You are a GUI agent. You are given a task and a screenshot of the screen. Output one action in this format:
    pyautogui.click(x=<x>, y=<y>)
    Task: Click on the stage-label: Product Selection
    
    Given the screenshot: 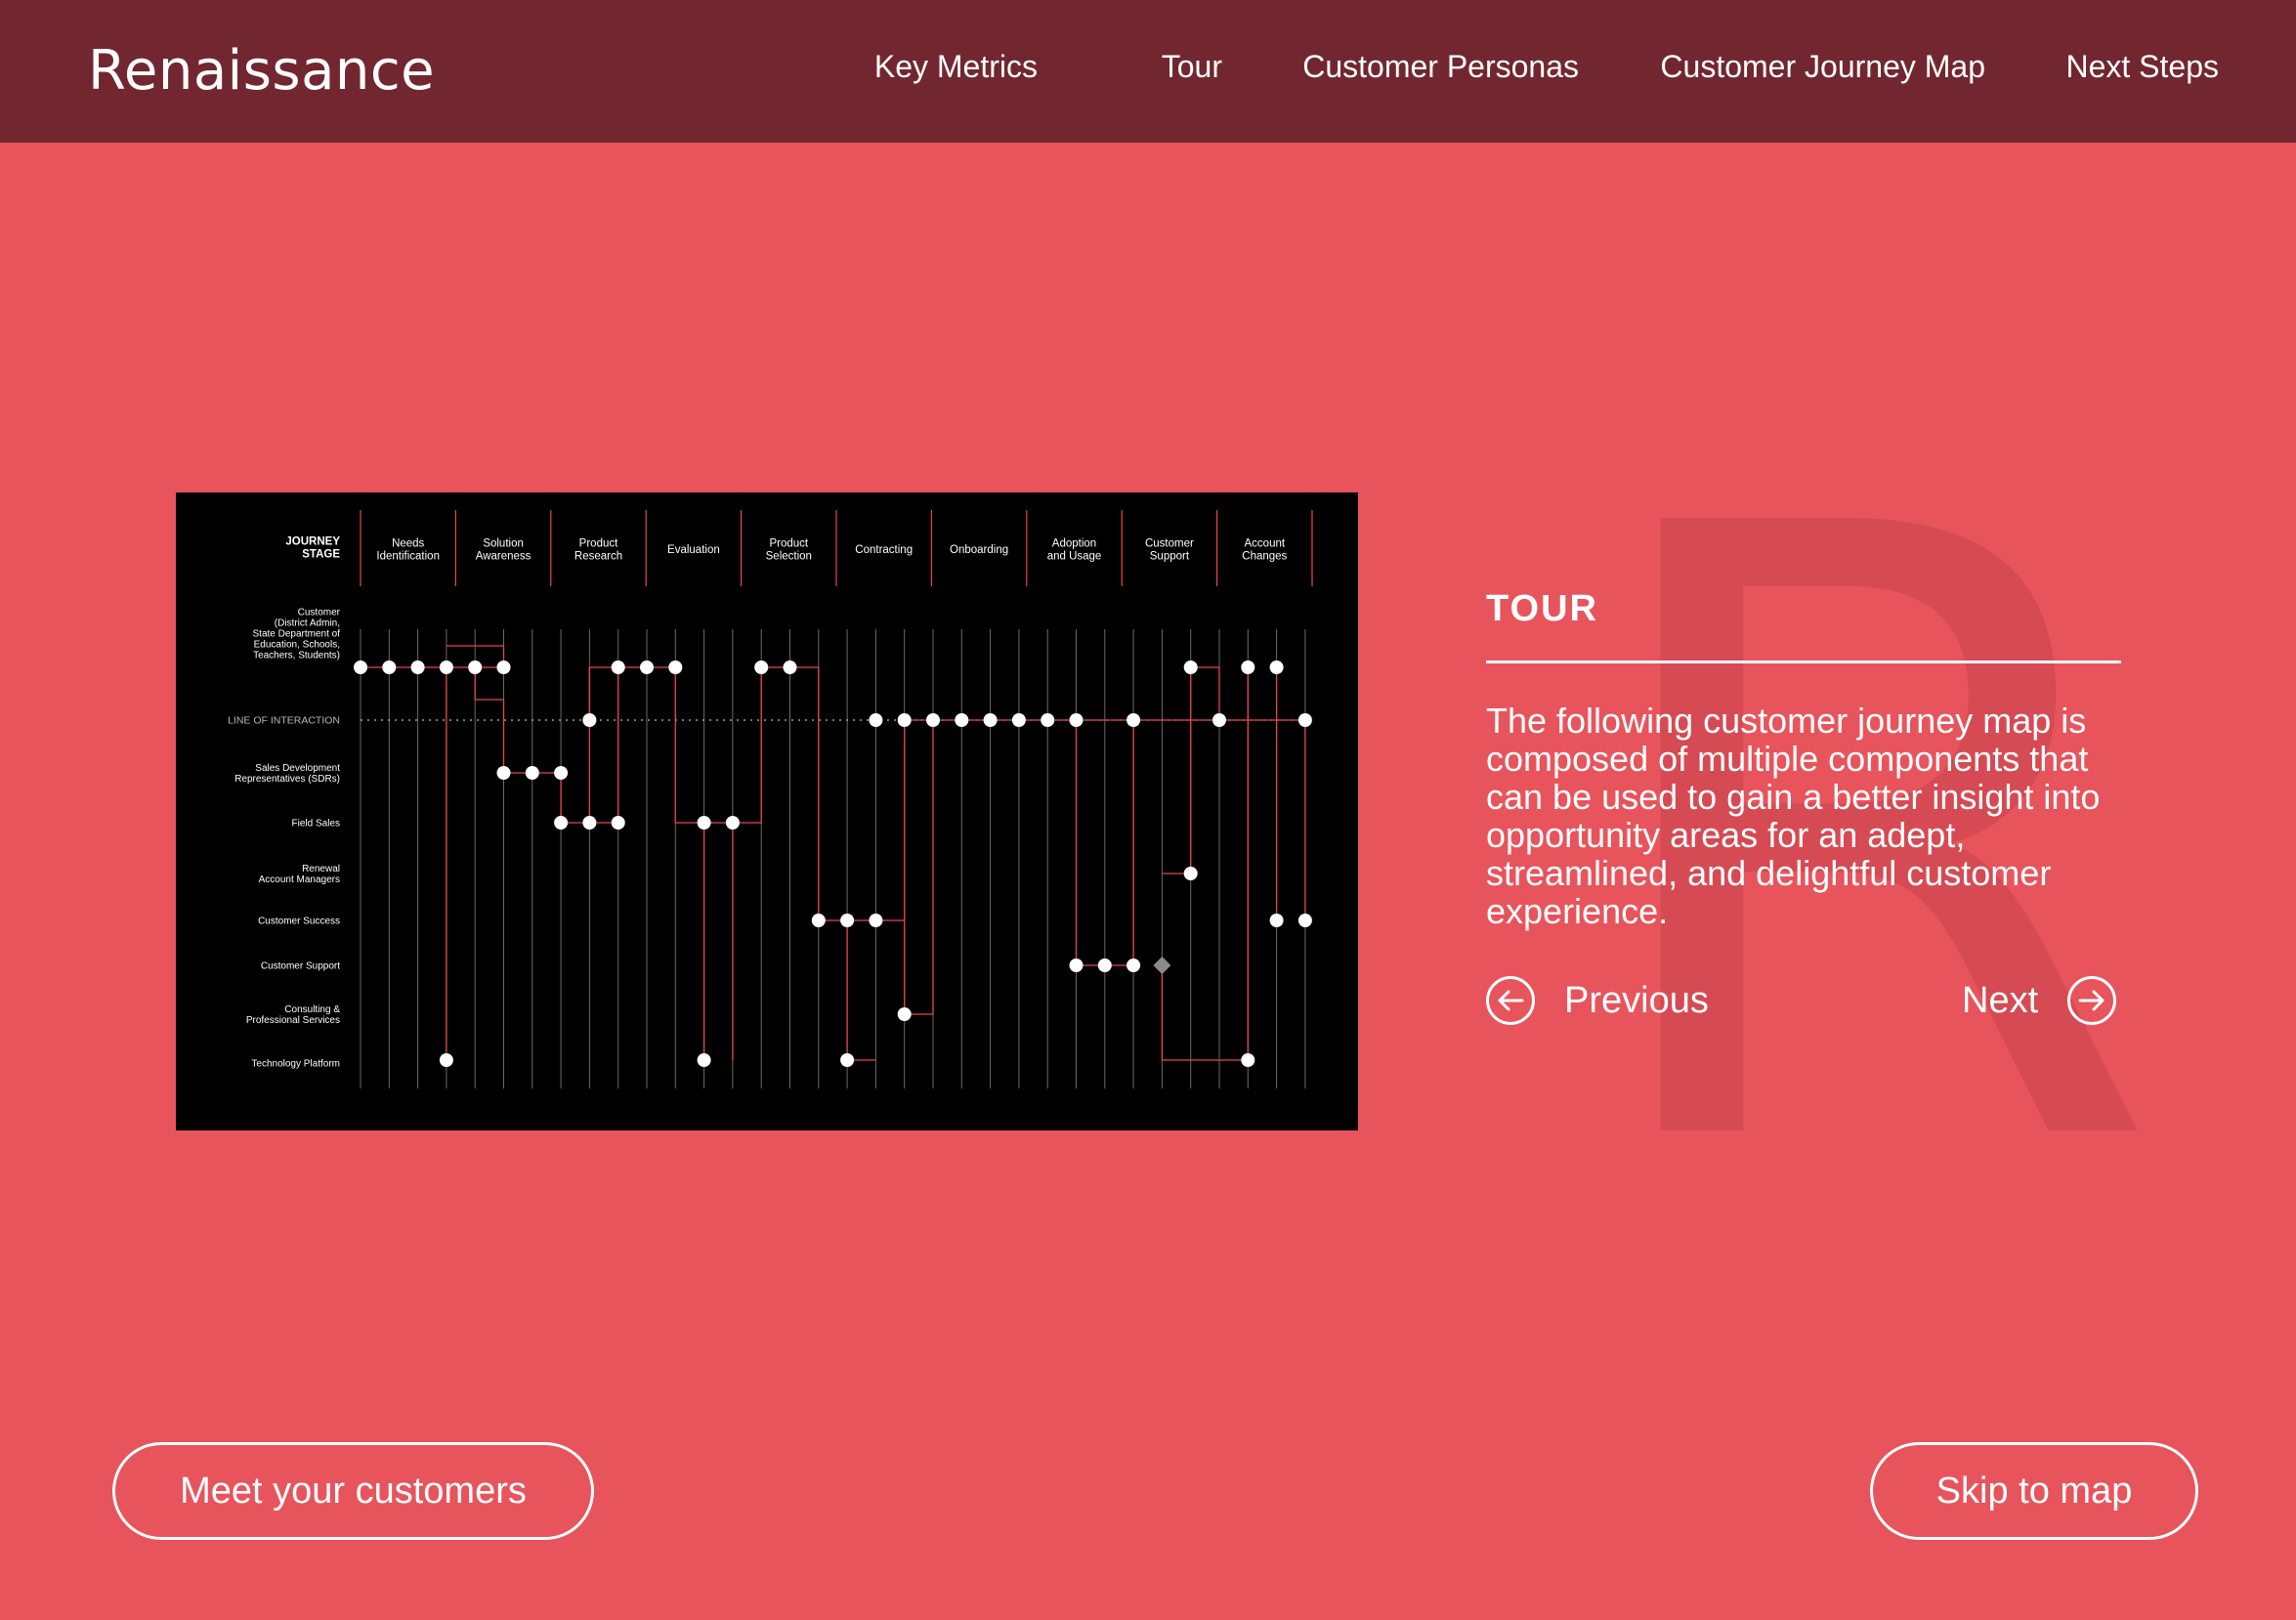 What is the action you would take?
    pyautogui.click(x=789, y=550)
    